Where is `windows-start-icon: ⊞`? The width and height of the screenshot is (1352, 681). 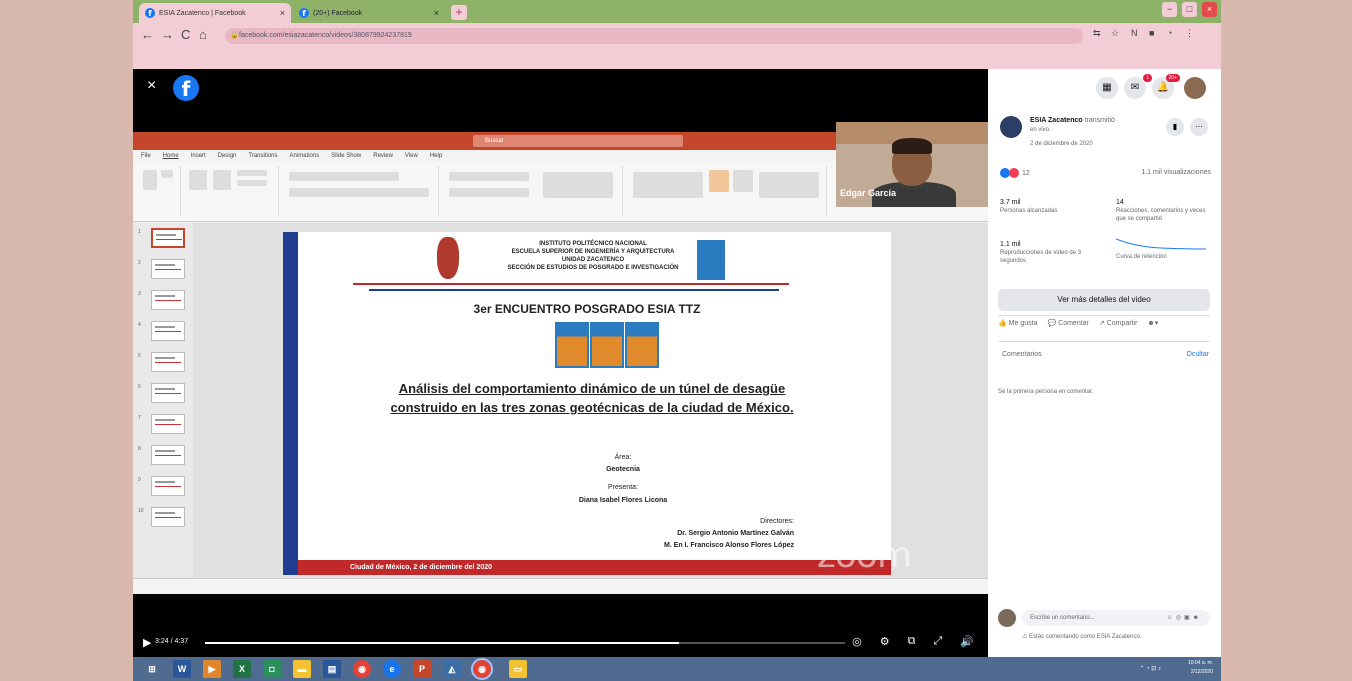
windows-start-icon: ⊞ is located at coordinates (152, 669).